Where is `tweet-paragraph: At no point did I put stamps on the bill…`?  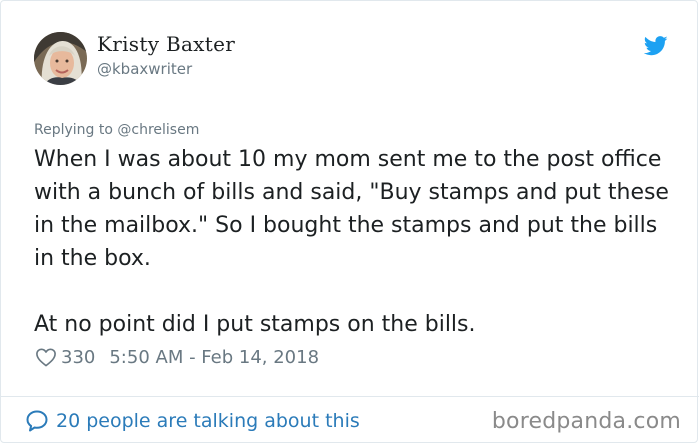 tweet-paragraph: At no point did I put stamps on the bill… is located at coordinates (255, 324).